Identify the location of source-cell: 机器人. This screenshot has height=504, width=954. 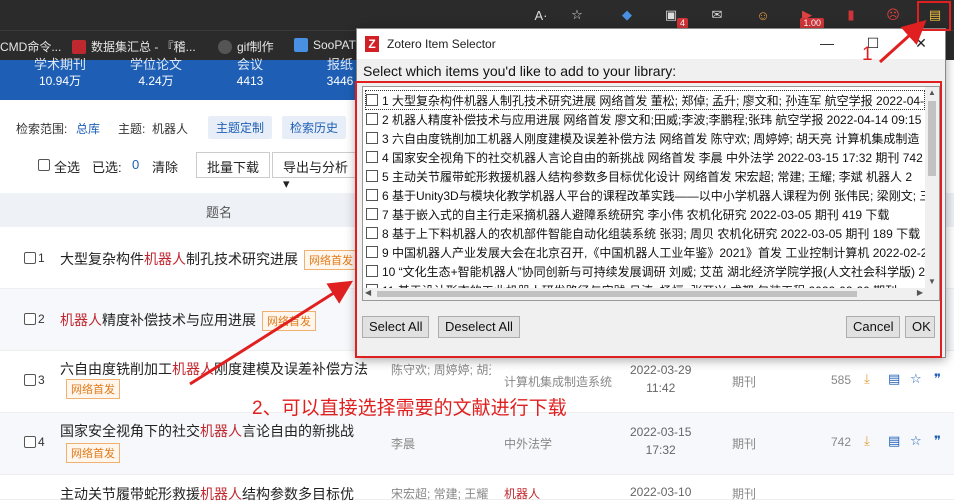
(522, 493).